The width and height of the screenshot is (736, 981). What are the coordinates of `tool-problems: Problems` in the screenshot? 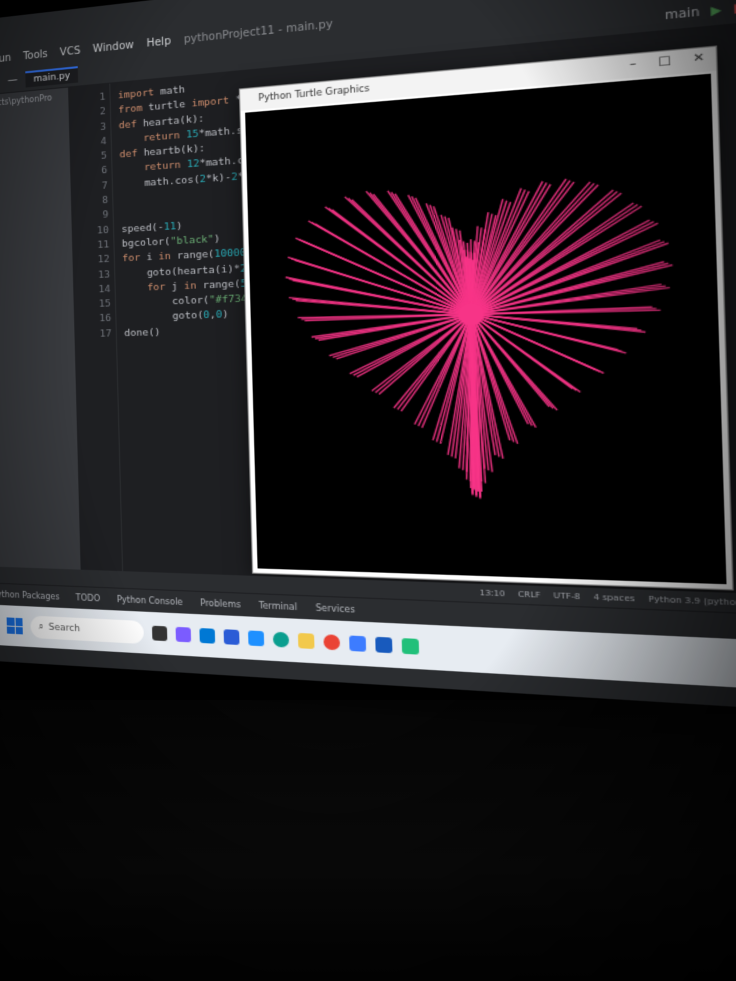 It's located at (220, 603).